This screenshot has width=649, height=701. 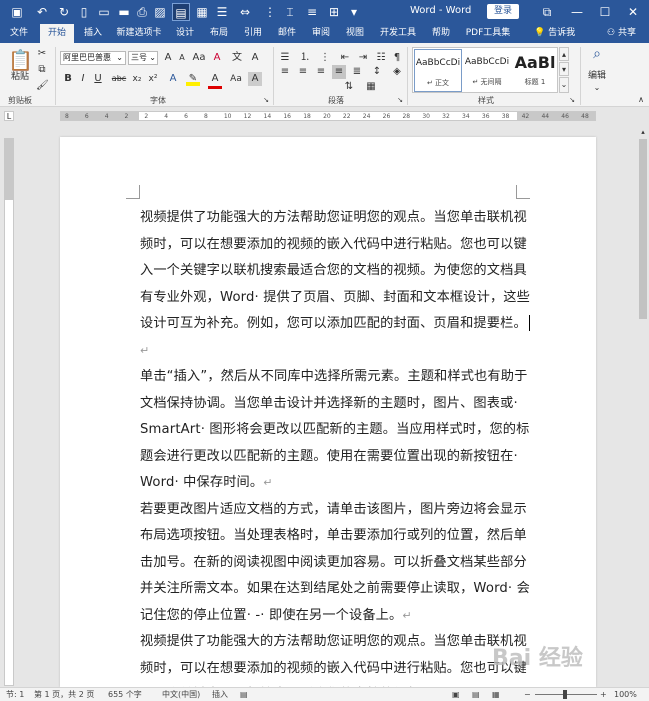 I want to click on insert-mode: 插入, so click(x=220, y=694).